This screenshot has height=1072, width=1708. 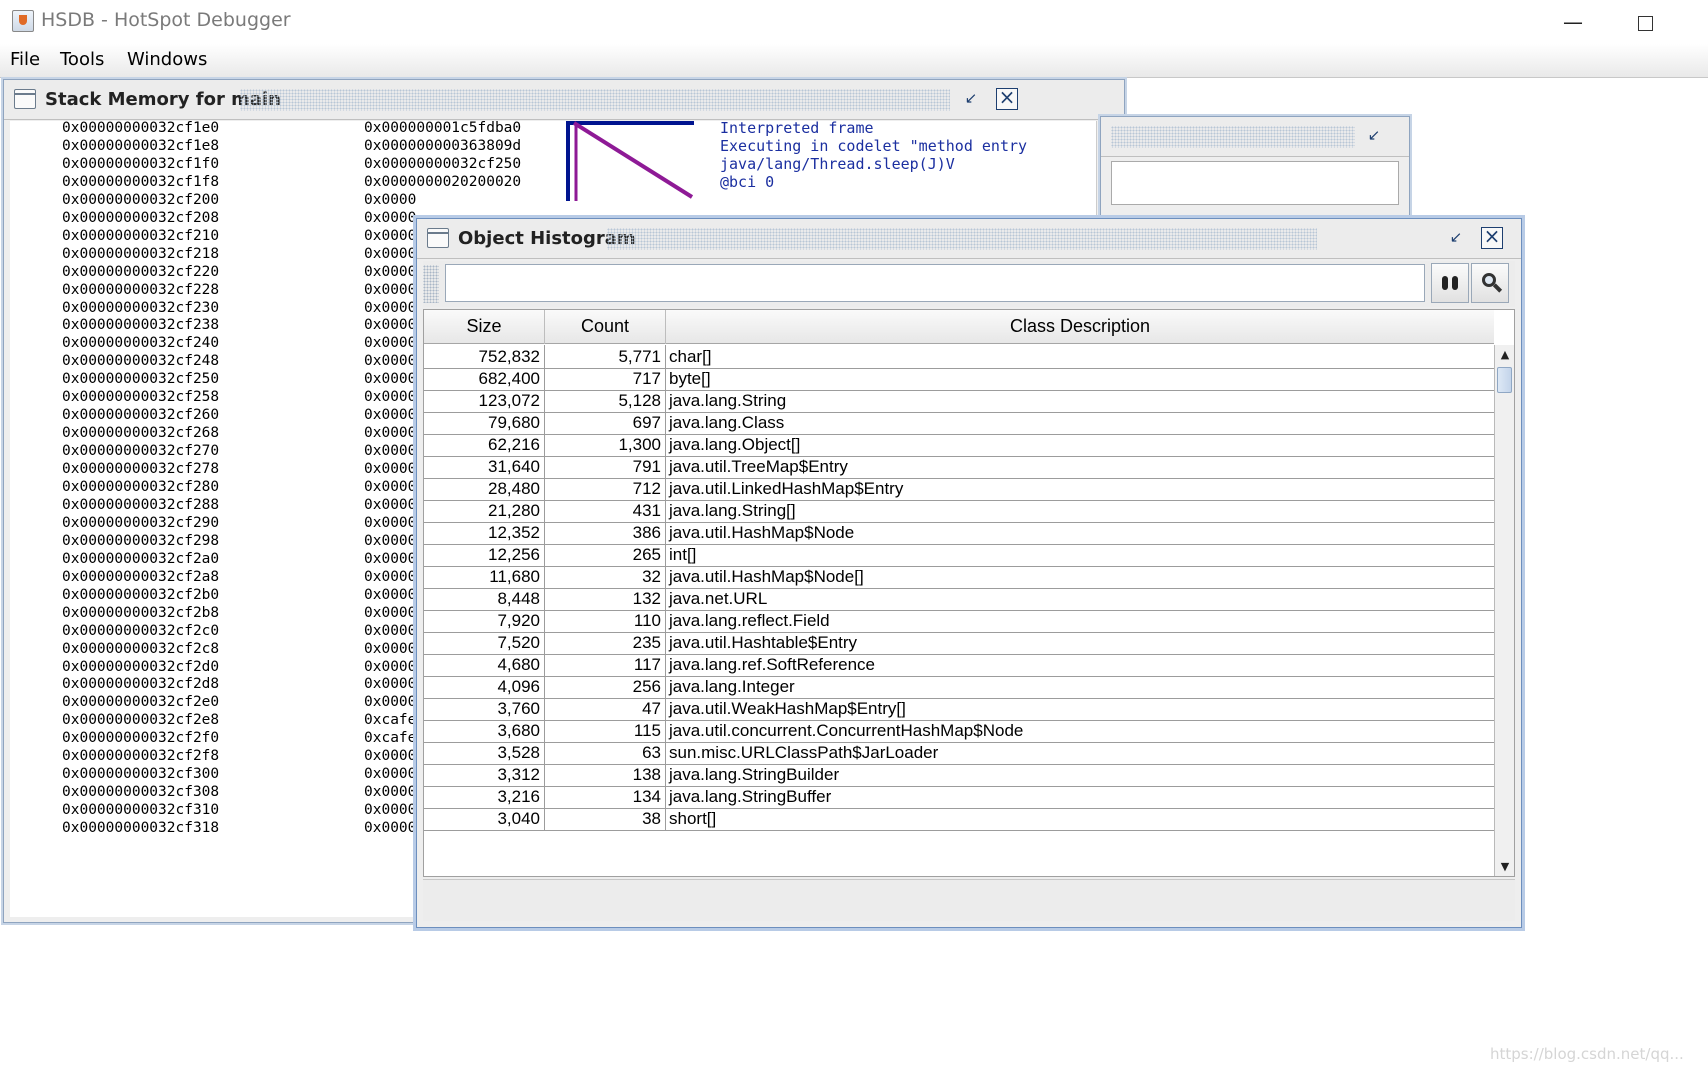 What do you see at coordinates (854, 61) in the screenshot?
I see `menu-bar: File Tools Windows` at bounding box center [854, 61].